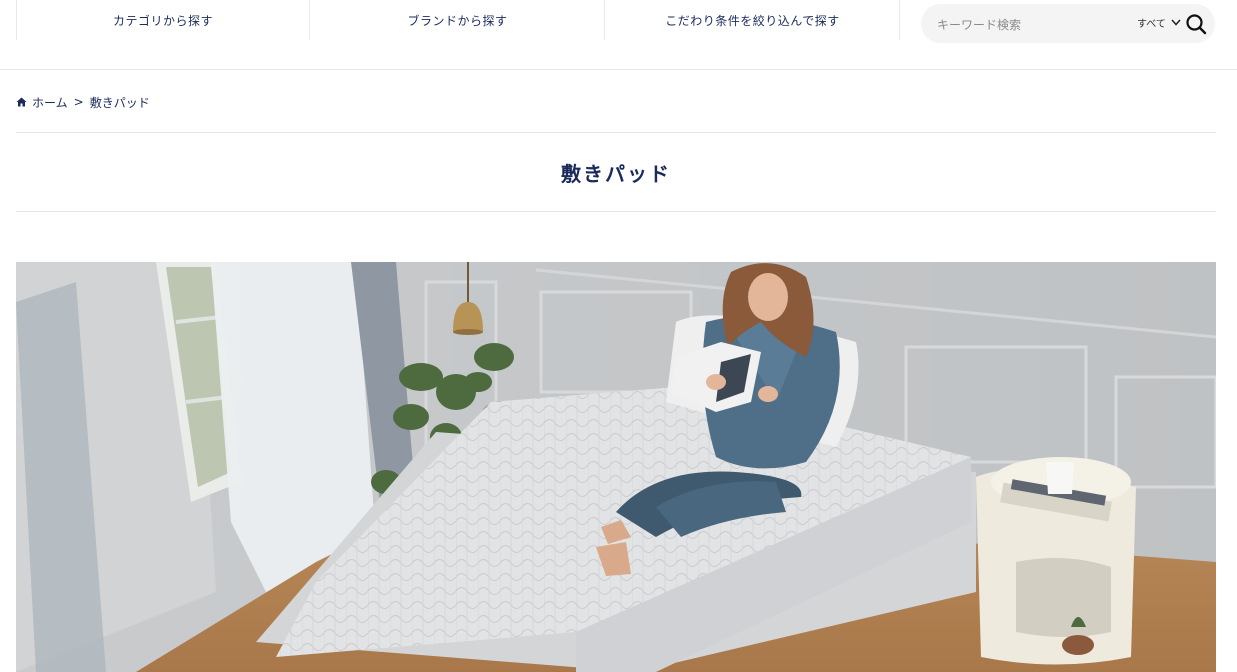 This screenshot has height=672, width=1237. Describe the element at coordinates (458, 20) in the screenshot. I see `tab-brand: ブランドから探す` at that location.